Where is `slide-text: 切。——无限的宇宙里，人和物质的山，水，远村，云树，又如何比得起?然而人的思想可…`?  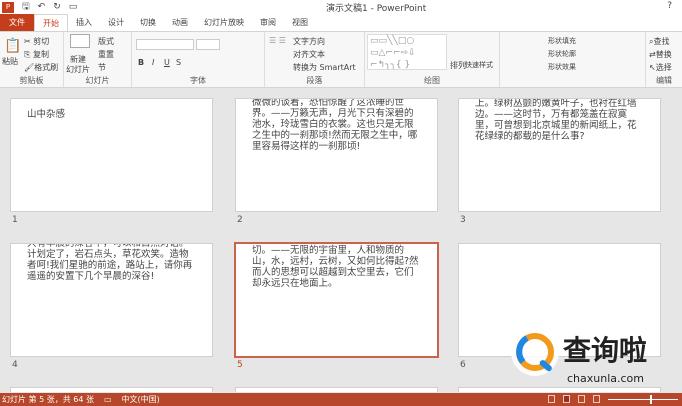
slide-text: 切。——无限的宇宙里，人和物质的山，水，远村，云树，又如何比得起?然而人的思想可… is located at coordinates (335, 267).